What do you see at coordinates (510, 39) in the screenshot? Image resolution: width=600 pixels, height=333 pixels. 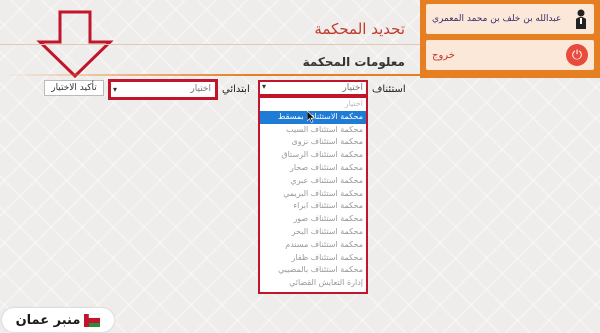 I see `user-panel: عبدالله بن خلف بن محمد المعمري ⏻ خروج` at bounding box center [510, 39].